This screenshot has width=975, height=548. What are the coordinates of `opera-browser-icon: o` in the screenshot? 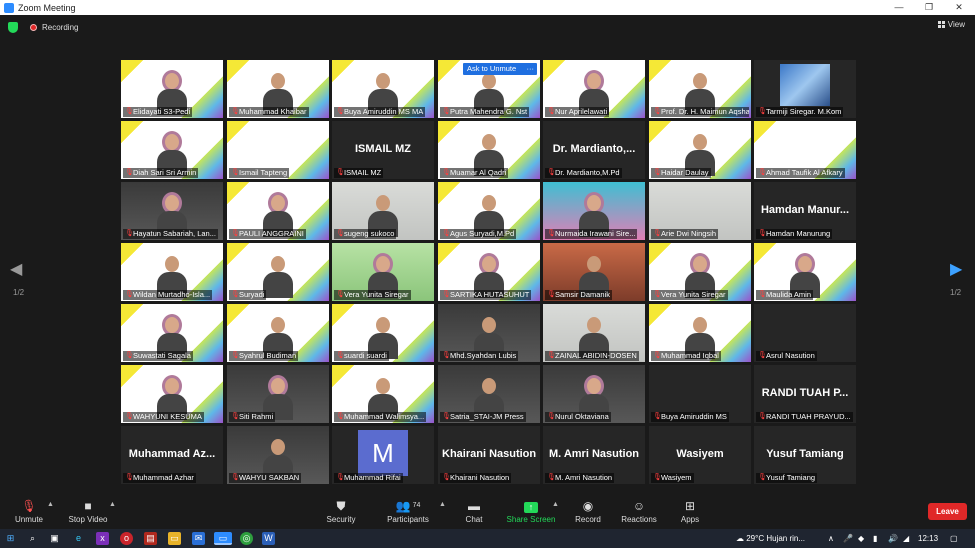 It's located at (126, 538).